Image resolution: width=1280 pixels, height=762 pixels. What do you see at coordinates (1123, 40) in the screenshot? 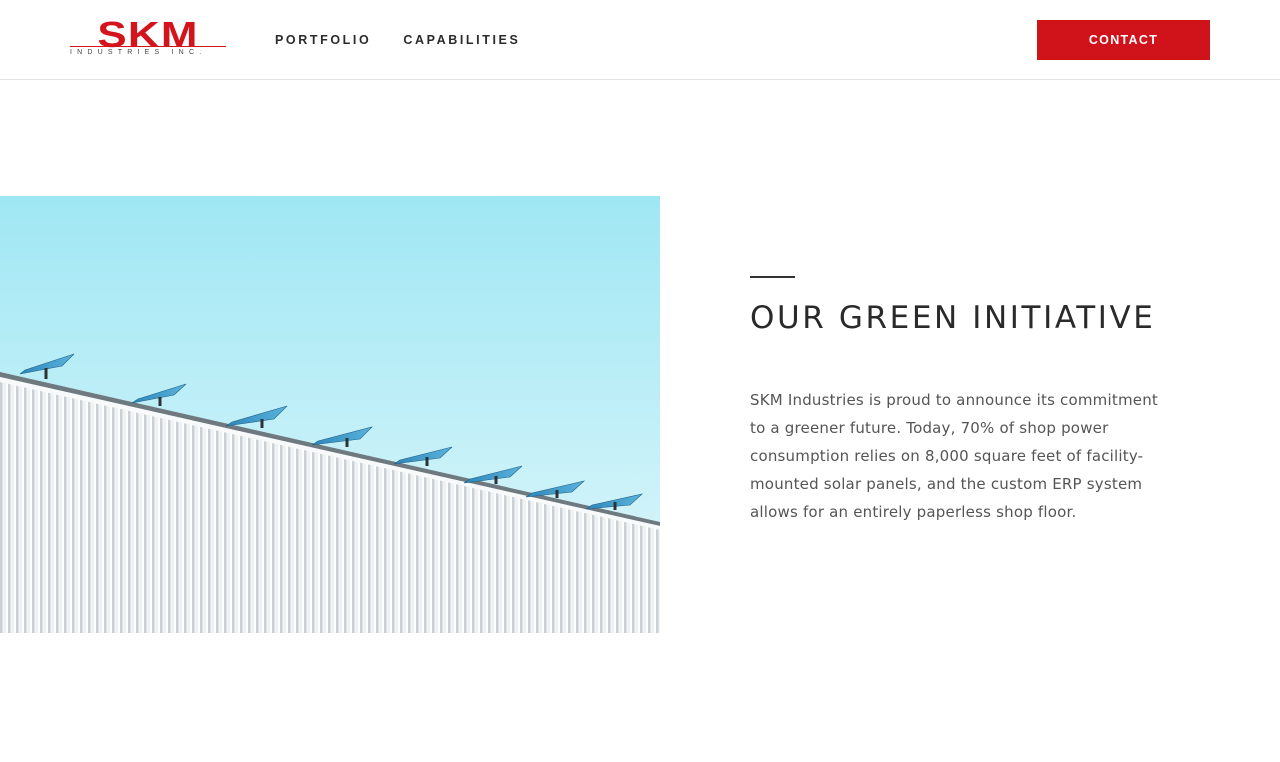
I see `contact-button: CONTACT` at bounding box center [1123, 40].